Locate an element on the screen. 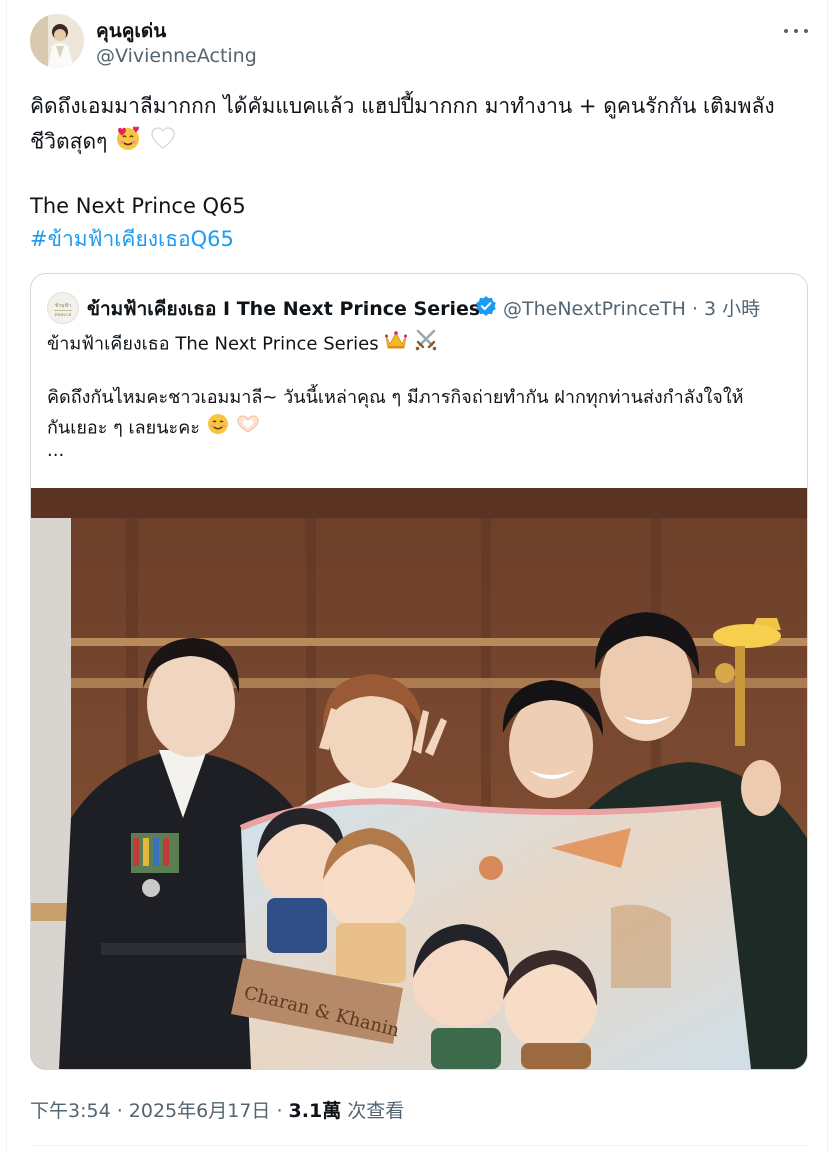 Image resolution: width=840 pixels, height=1153 pixels. quoted-time: 3 小時 is located at coordinates (732, 309).